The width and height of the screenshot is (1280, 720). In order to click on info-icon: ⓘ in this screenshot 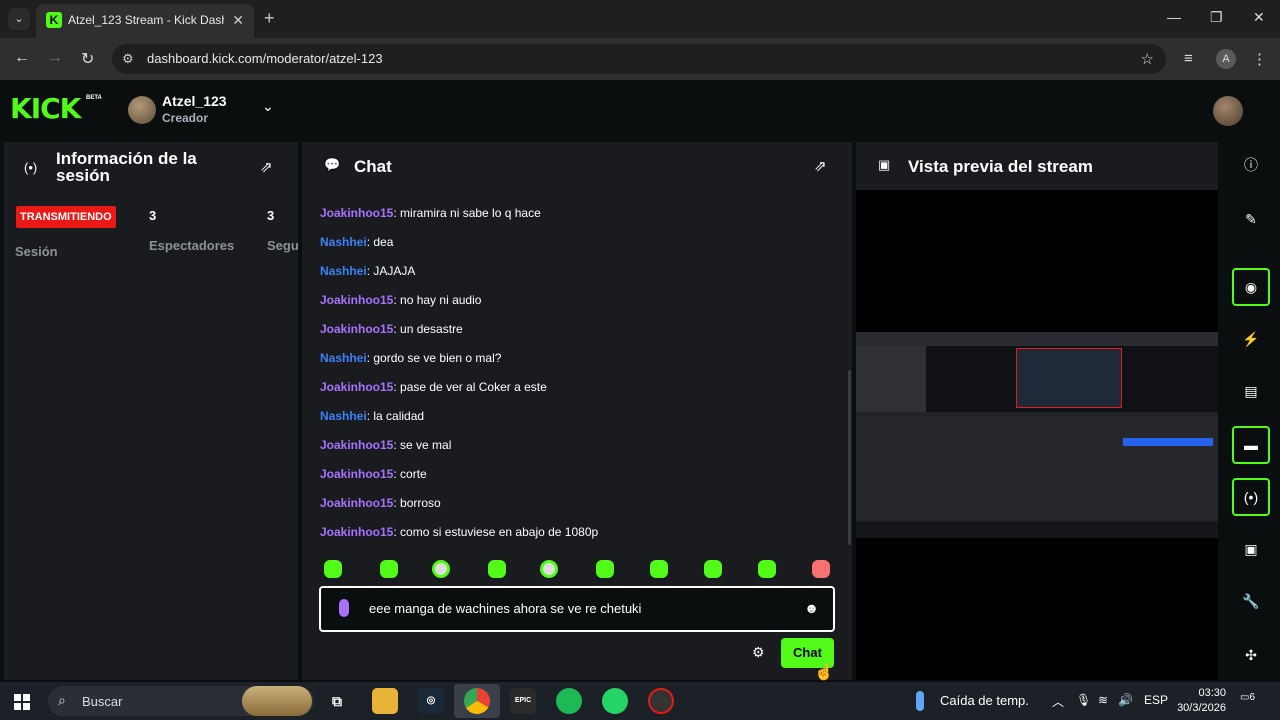, I will do `click(1251, 165)`.